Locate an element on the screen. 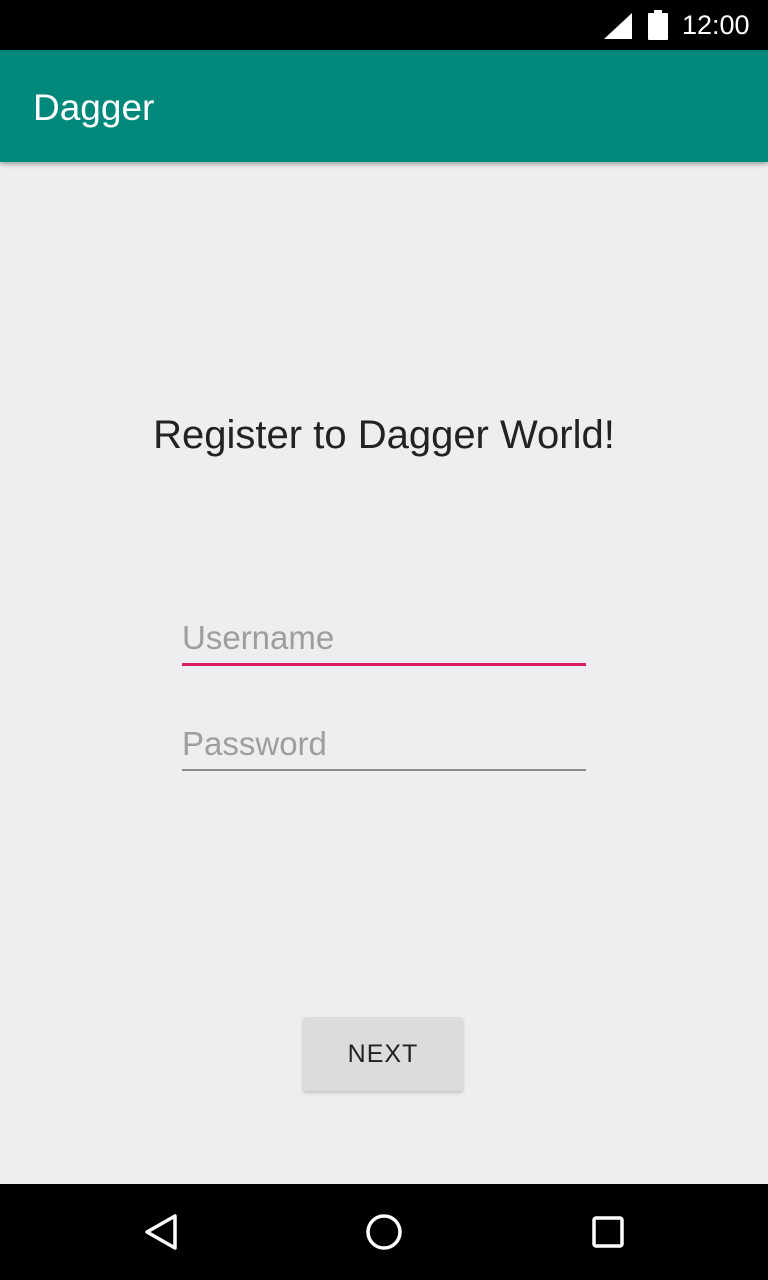  password-field is located at coordinates (384, 748).